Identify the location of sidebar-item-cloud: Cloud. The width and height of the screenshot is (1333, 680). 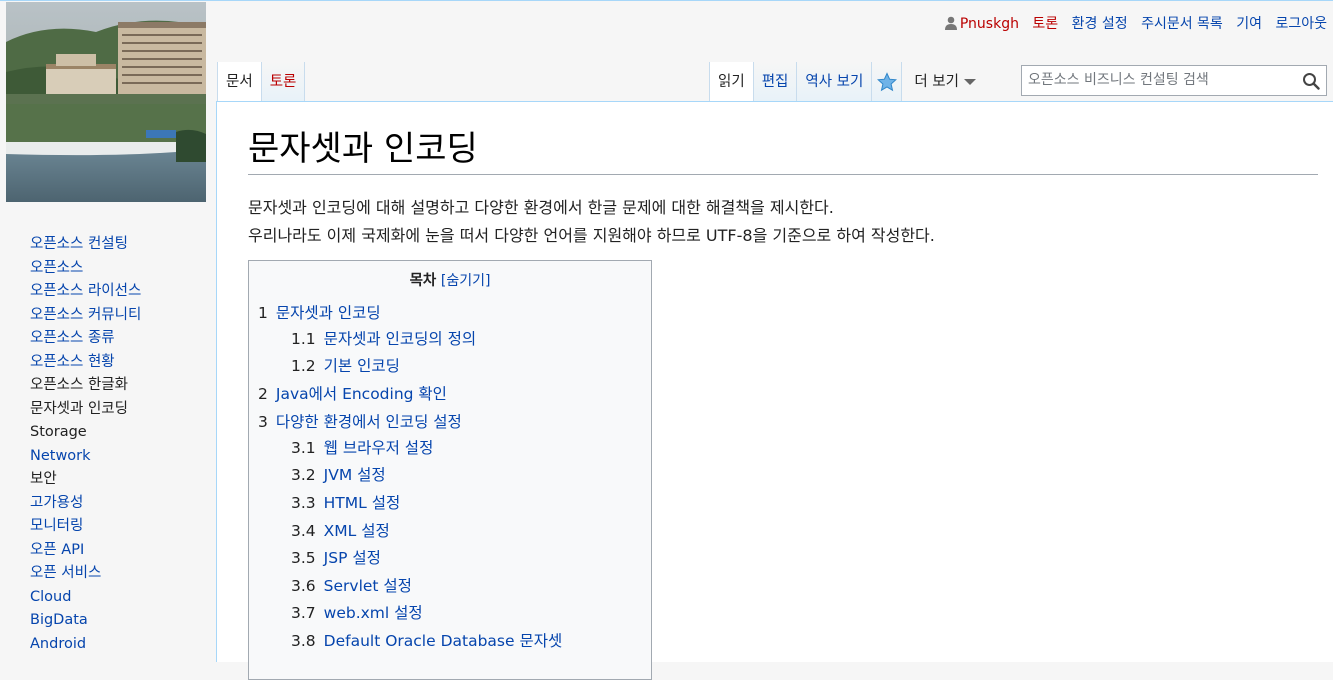
(120, 598).